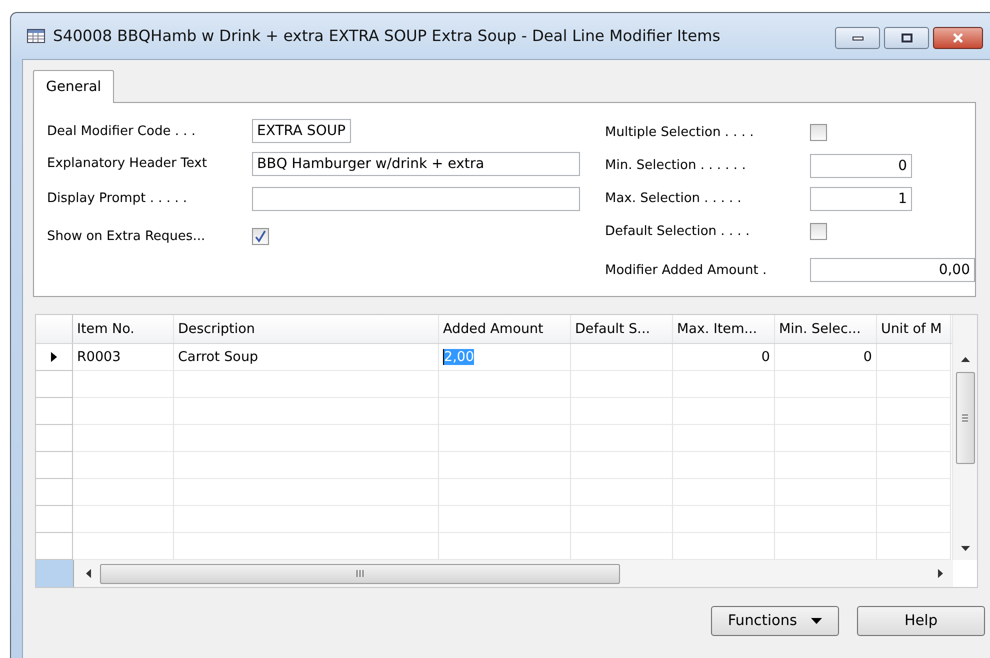 The height and width of the screenshot is (658, 990). What do you see at coordinates (686, 270) in the screenshot?
I see `field-label: Modifier Added Amount .` at bounding box center [686, 270].